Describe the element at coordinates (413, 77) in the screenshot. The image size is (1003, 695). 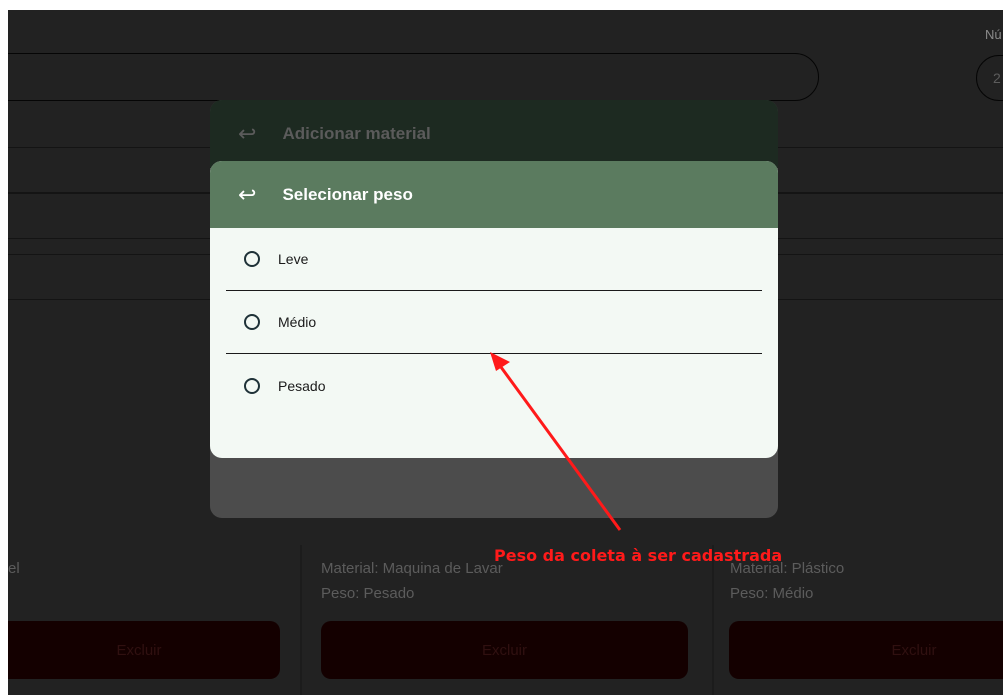
I see `search-input` at that location.